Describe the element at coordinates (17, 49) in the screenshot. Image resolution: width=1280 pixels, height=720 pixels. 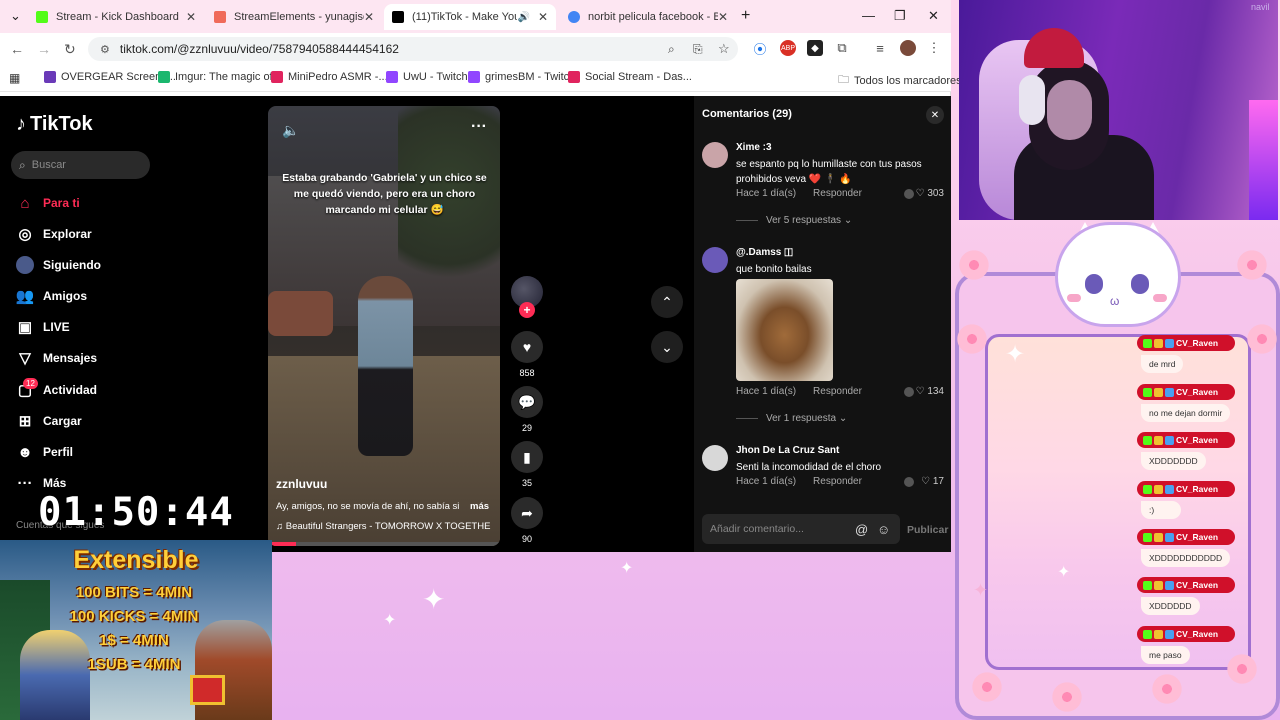
I see `back-icon: ←` at that location.